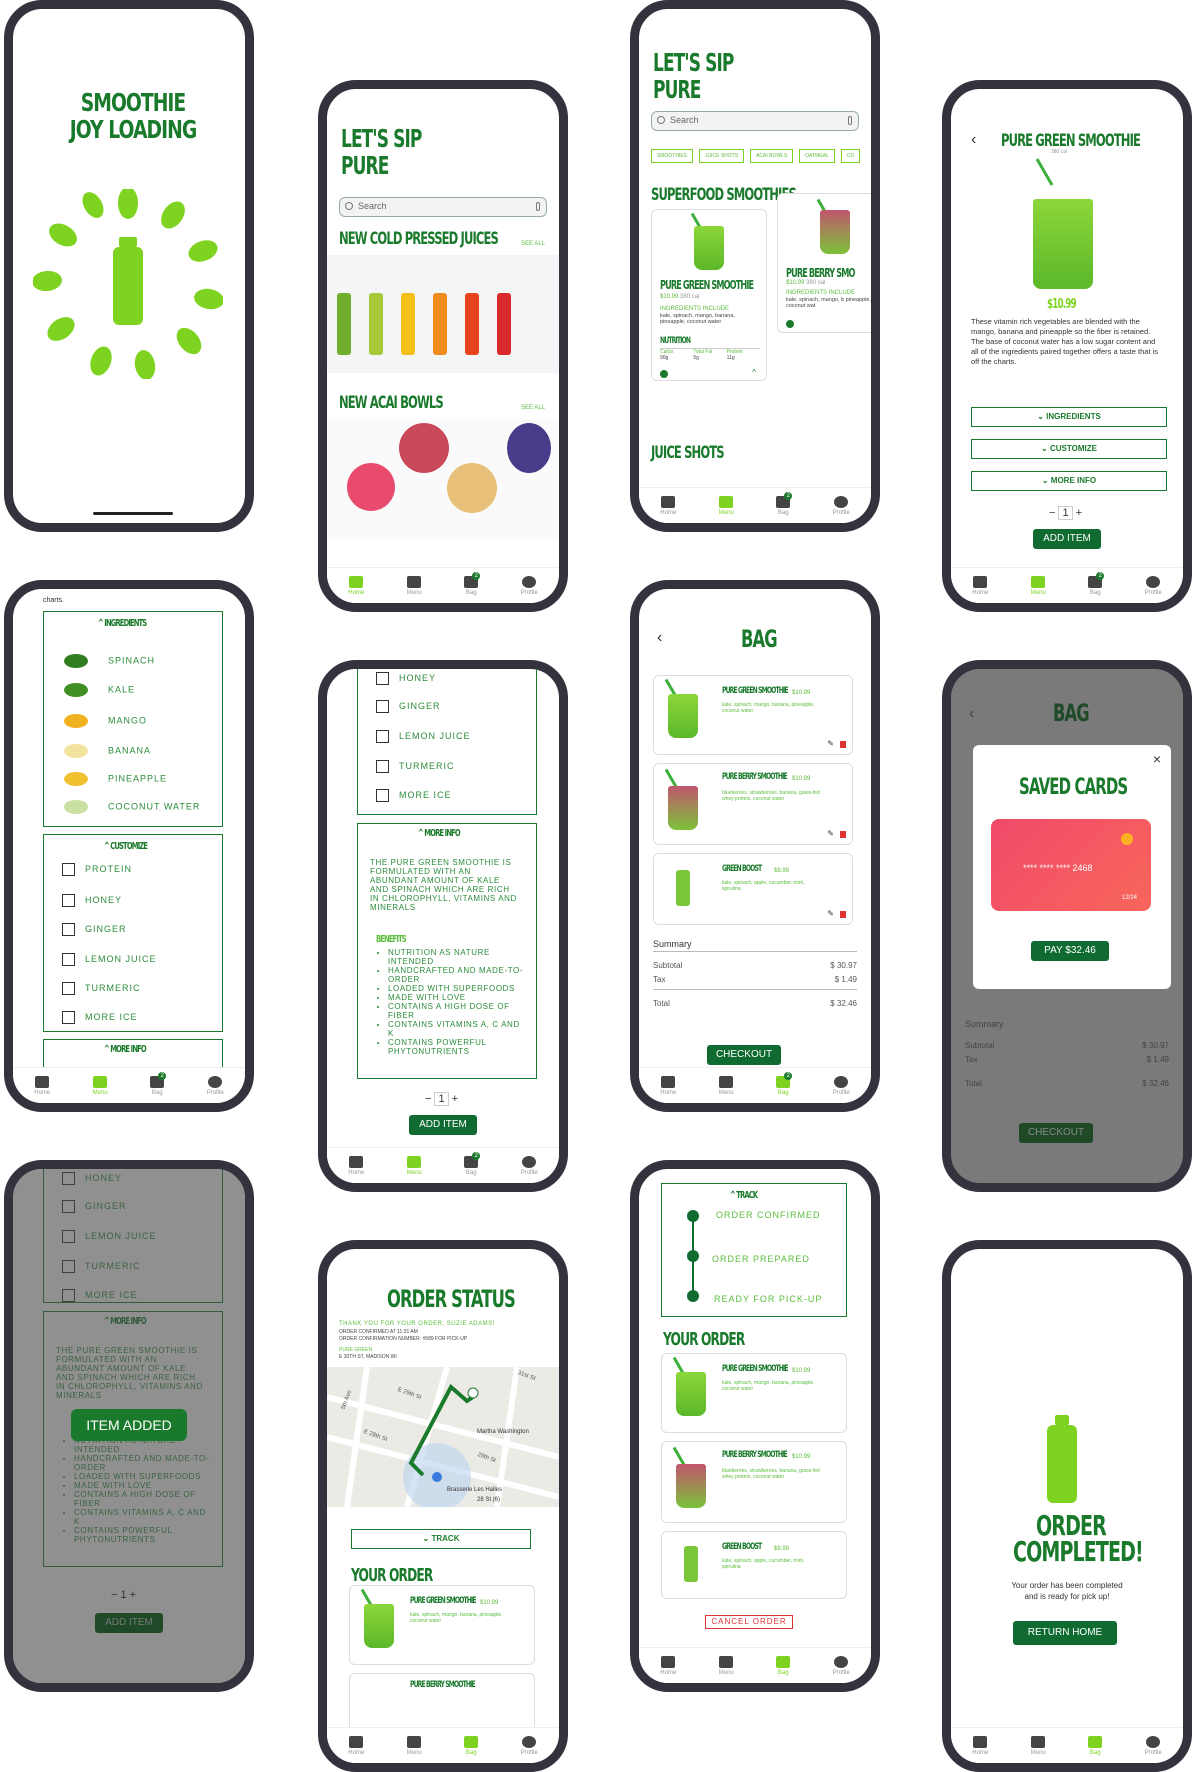 The height and width of the screenshot is (1772, 1196). What do you see at coordinates (768, 1299) in the screenshot?
I see `track-step: READY FOR PICK-UP` at bounding box center [768, 1299].